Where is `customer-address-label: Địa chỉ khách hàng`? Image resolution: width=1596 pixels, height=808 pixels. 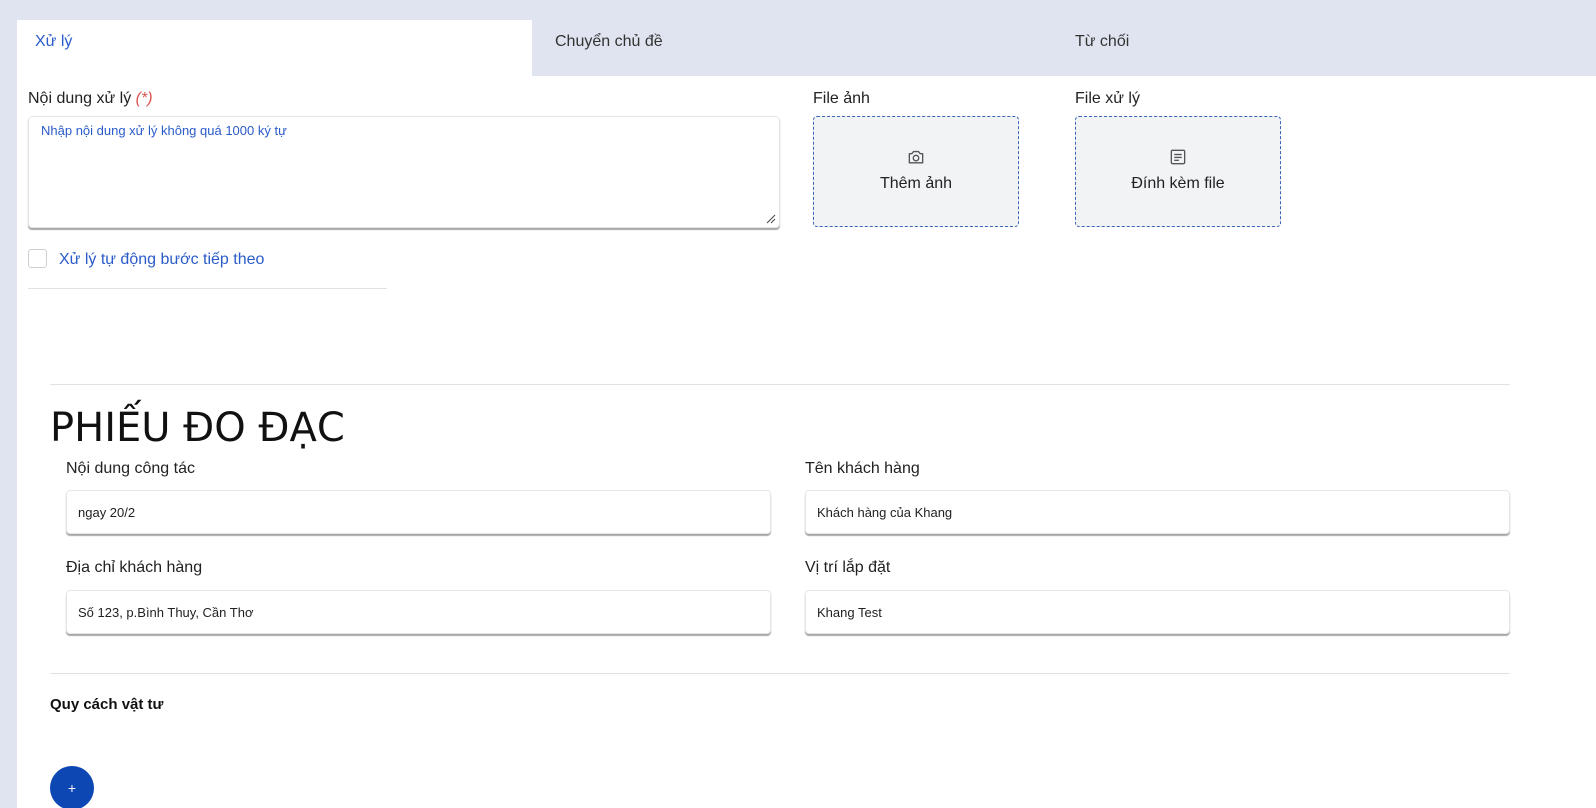
customer-address-label: Địa chỉ khách hàng is located at coordinates (134, 567).